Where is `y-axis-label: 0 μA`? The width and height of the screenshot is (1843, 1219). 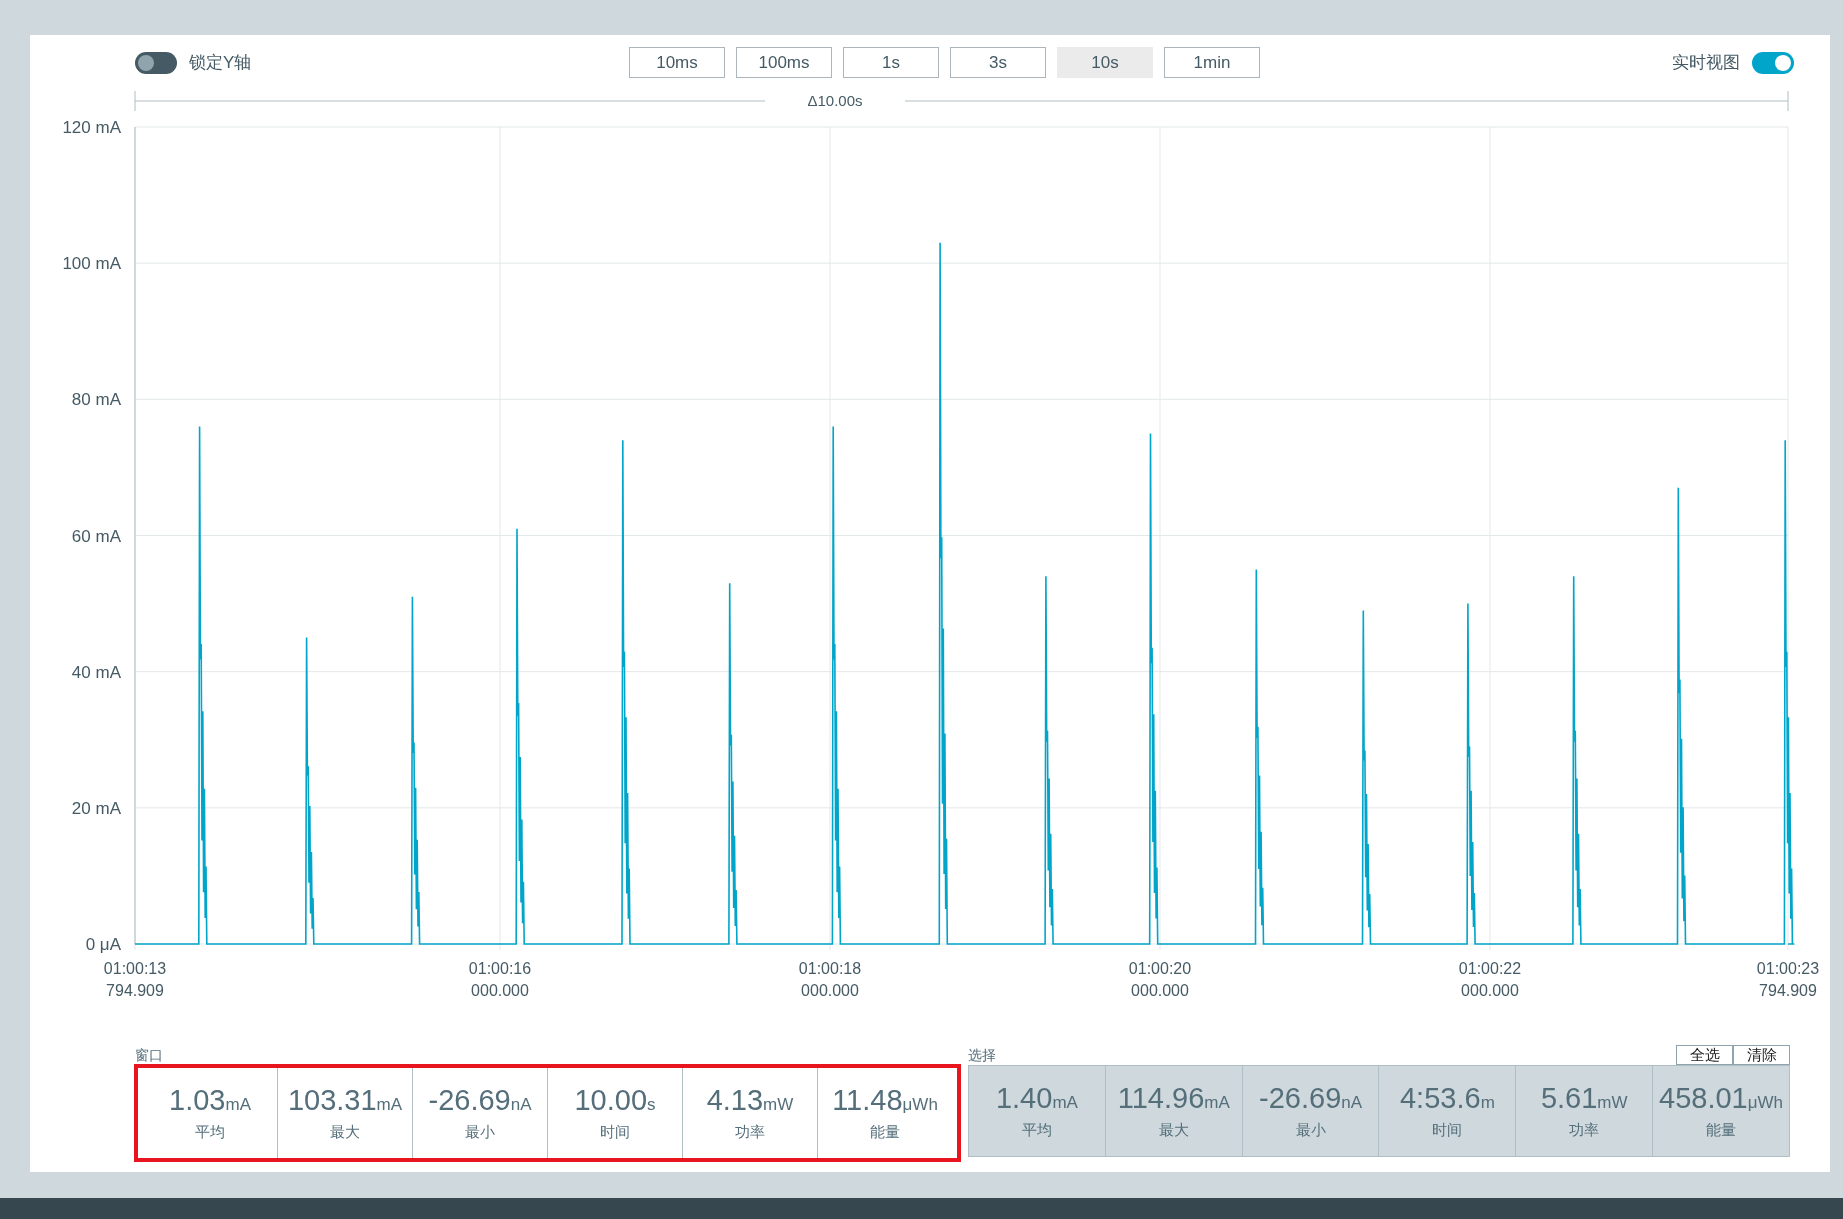
y-axis-label: 0 μA is located at coordinates (103, 944).